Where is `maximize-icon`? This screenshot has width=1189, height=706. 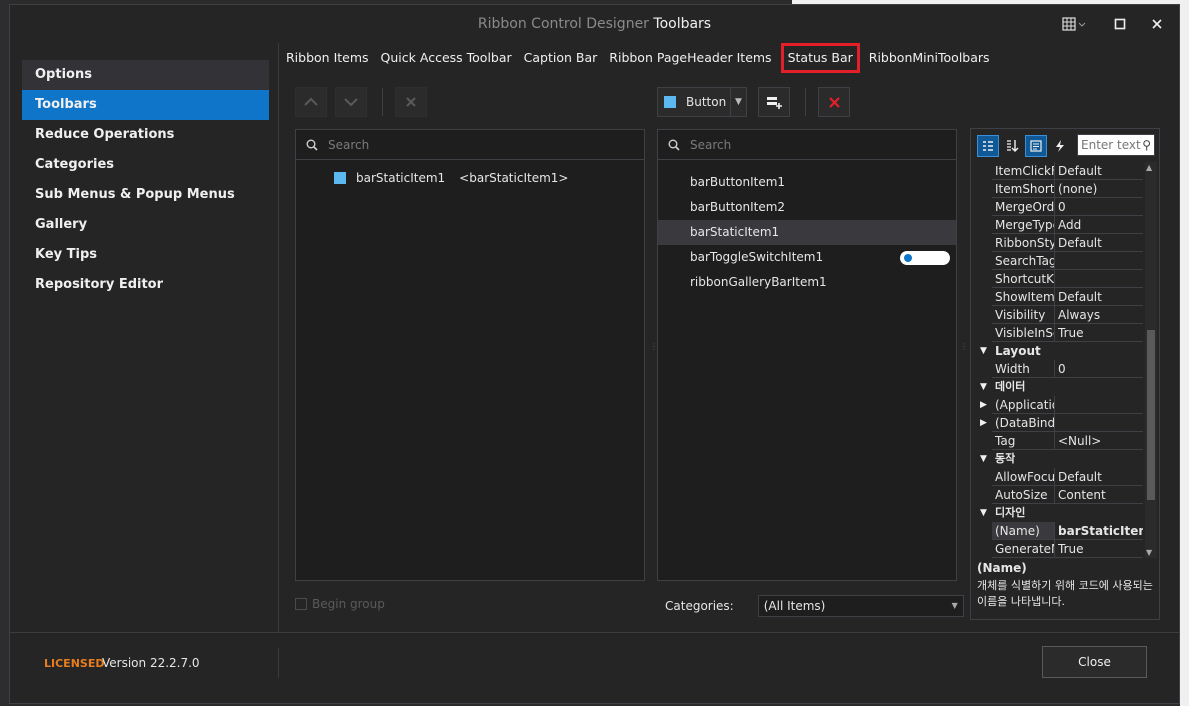
maximize-icon is located at coordinates (1120, 24).